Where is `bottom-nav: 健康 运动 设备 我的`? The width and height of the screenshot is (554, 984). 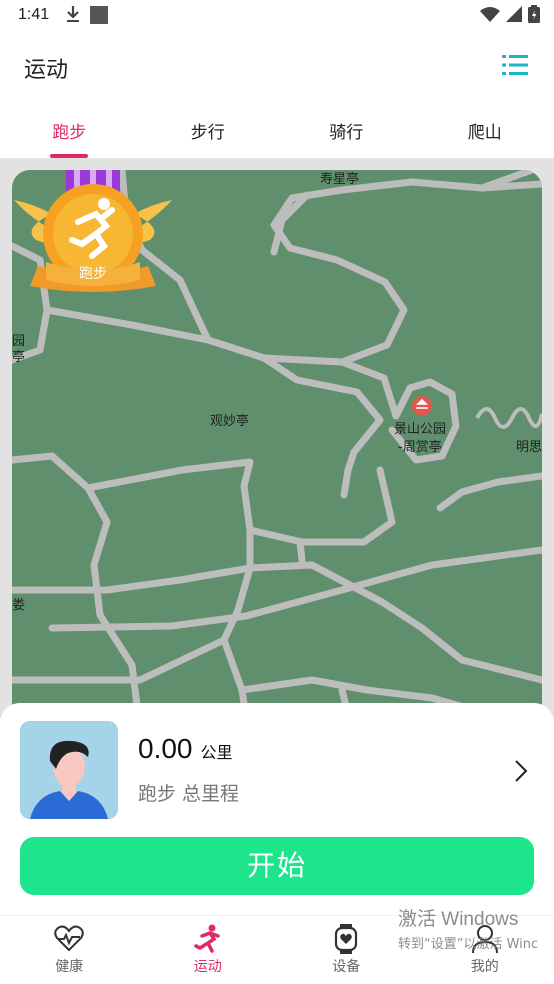
bottom-nav: 健康 运动 设备 我的 is located at coordinates (277, 949).